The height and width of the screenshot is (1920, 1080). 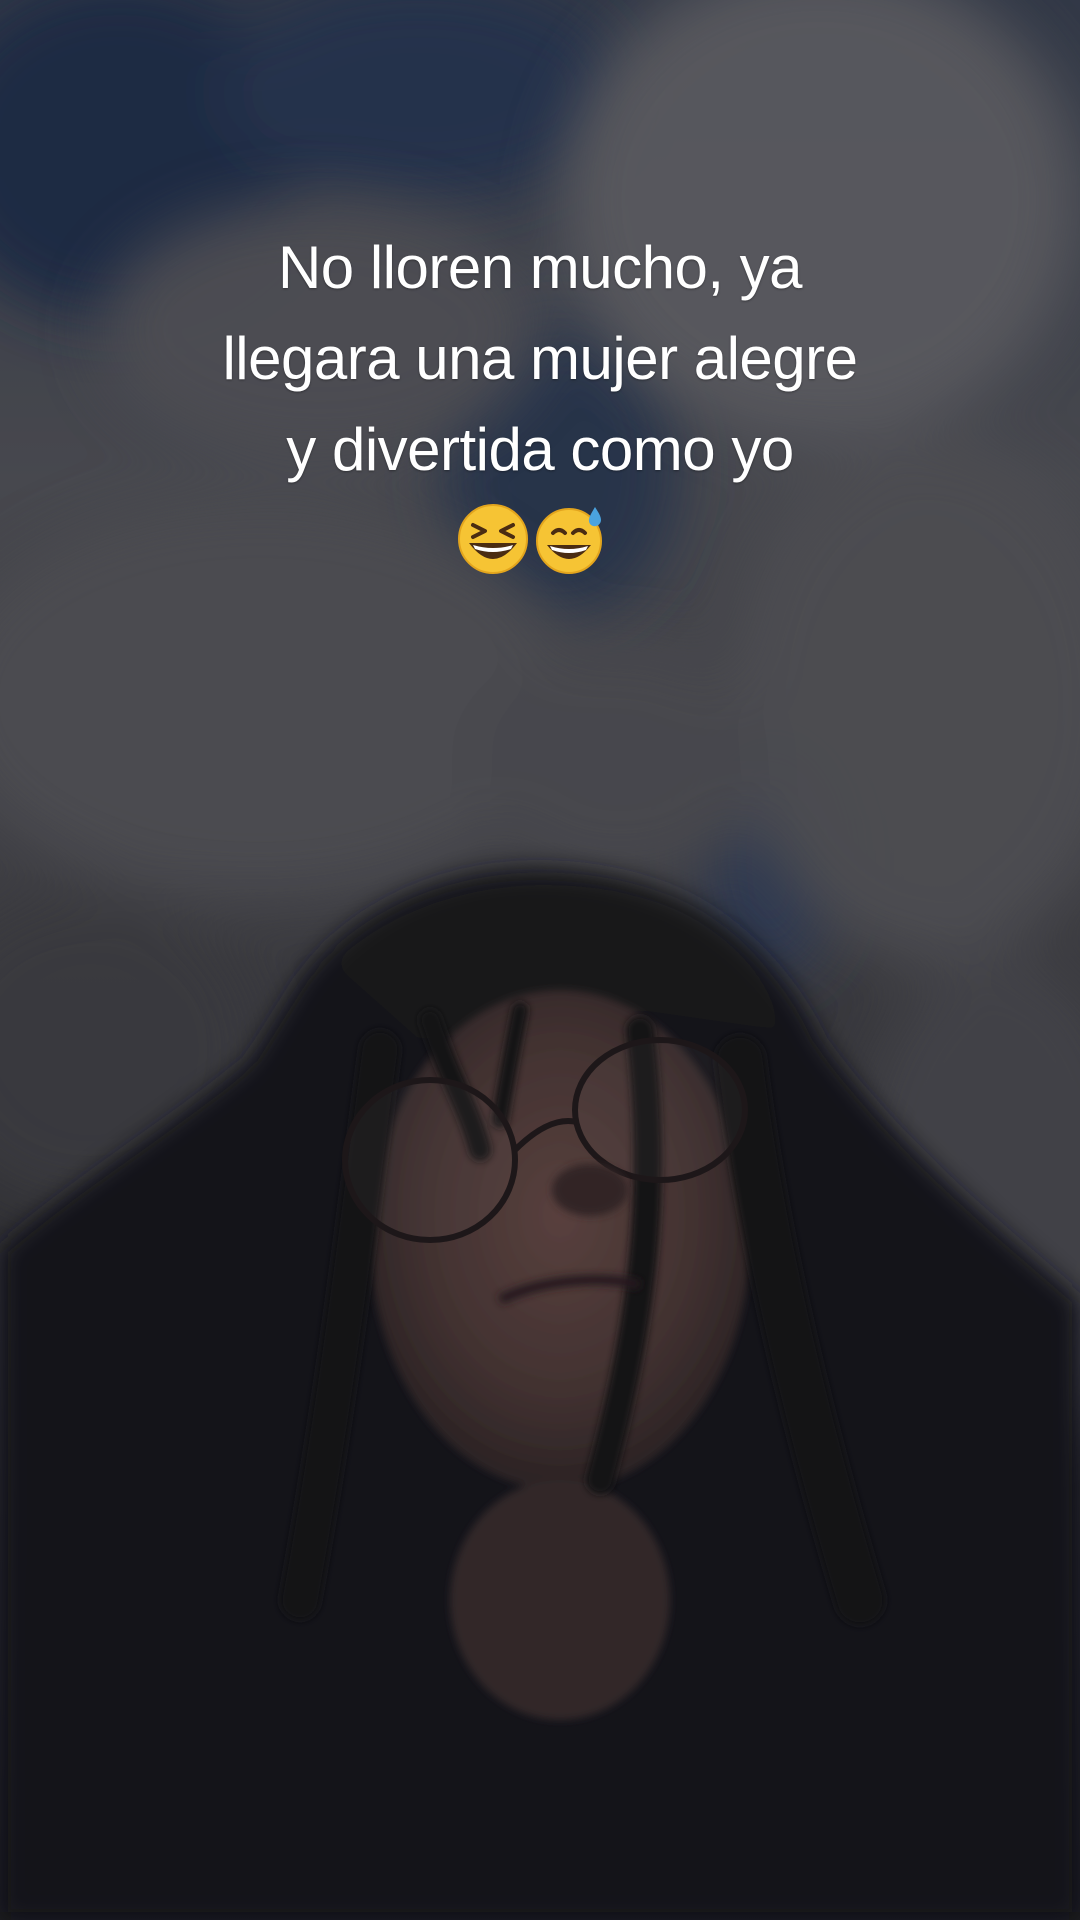 I want to click on caption-line: y divertida como yo, so click(x=540, y=449).